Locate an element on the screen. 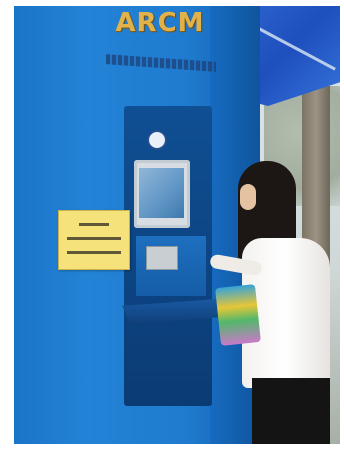  notice-sign is located at coordinates (94, 240).